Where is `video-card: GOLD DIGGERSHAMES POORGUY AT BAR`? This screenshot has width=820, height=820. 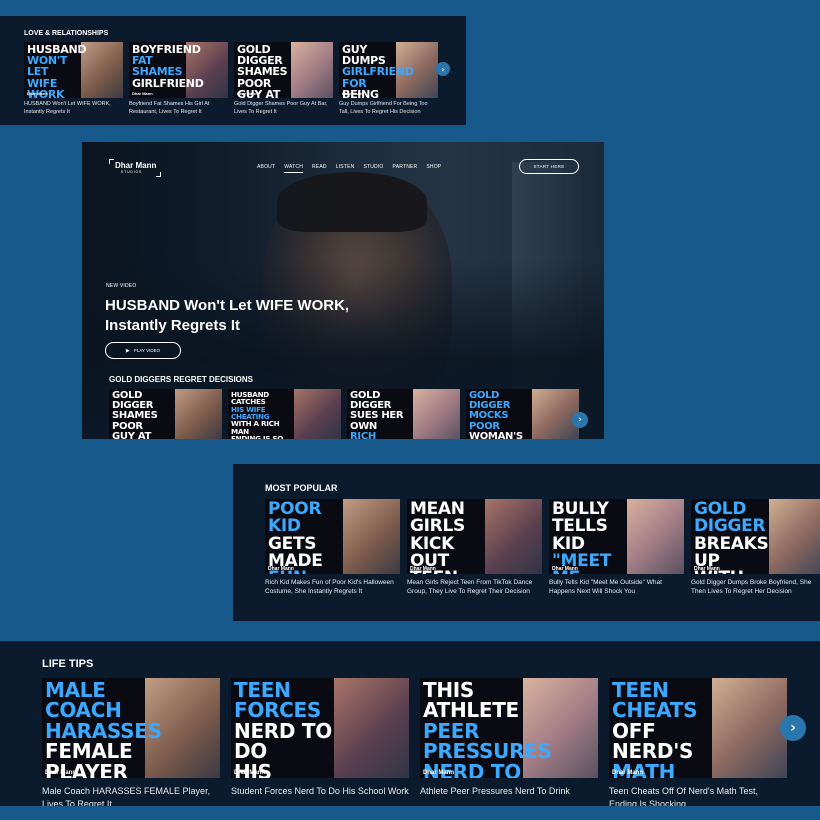 video-card: GOLD DIGGERSHAMES POORGUY AT BAR is located at coordinates (165, 414).